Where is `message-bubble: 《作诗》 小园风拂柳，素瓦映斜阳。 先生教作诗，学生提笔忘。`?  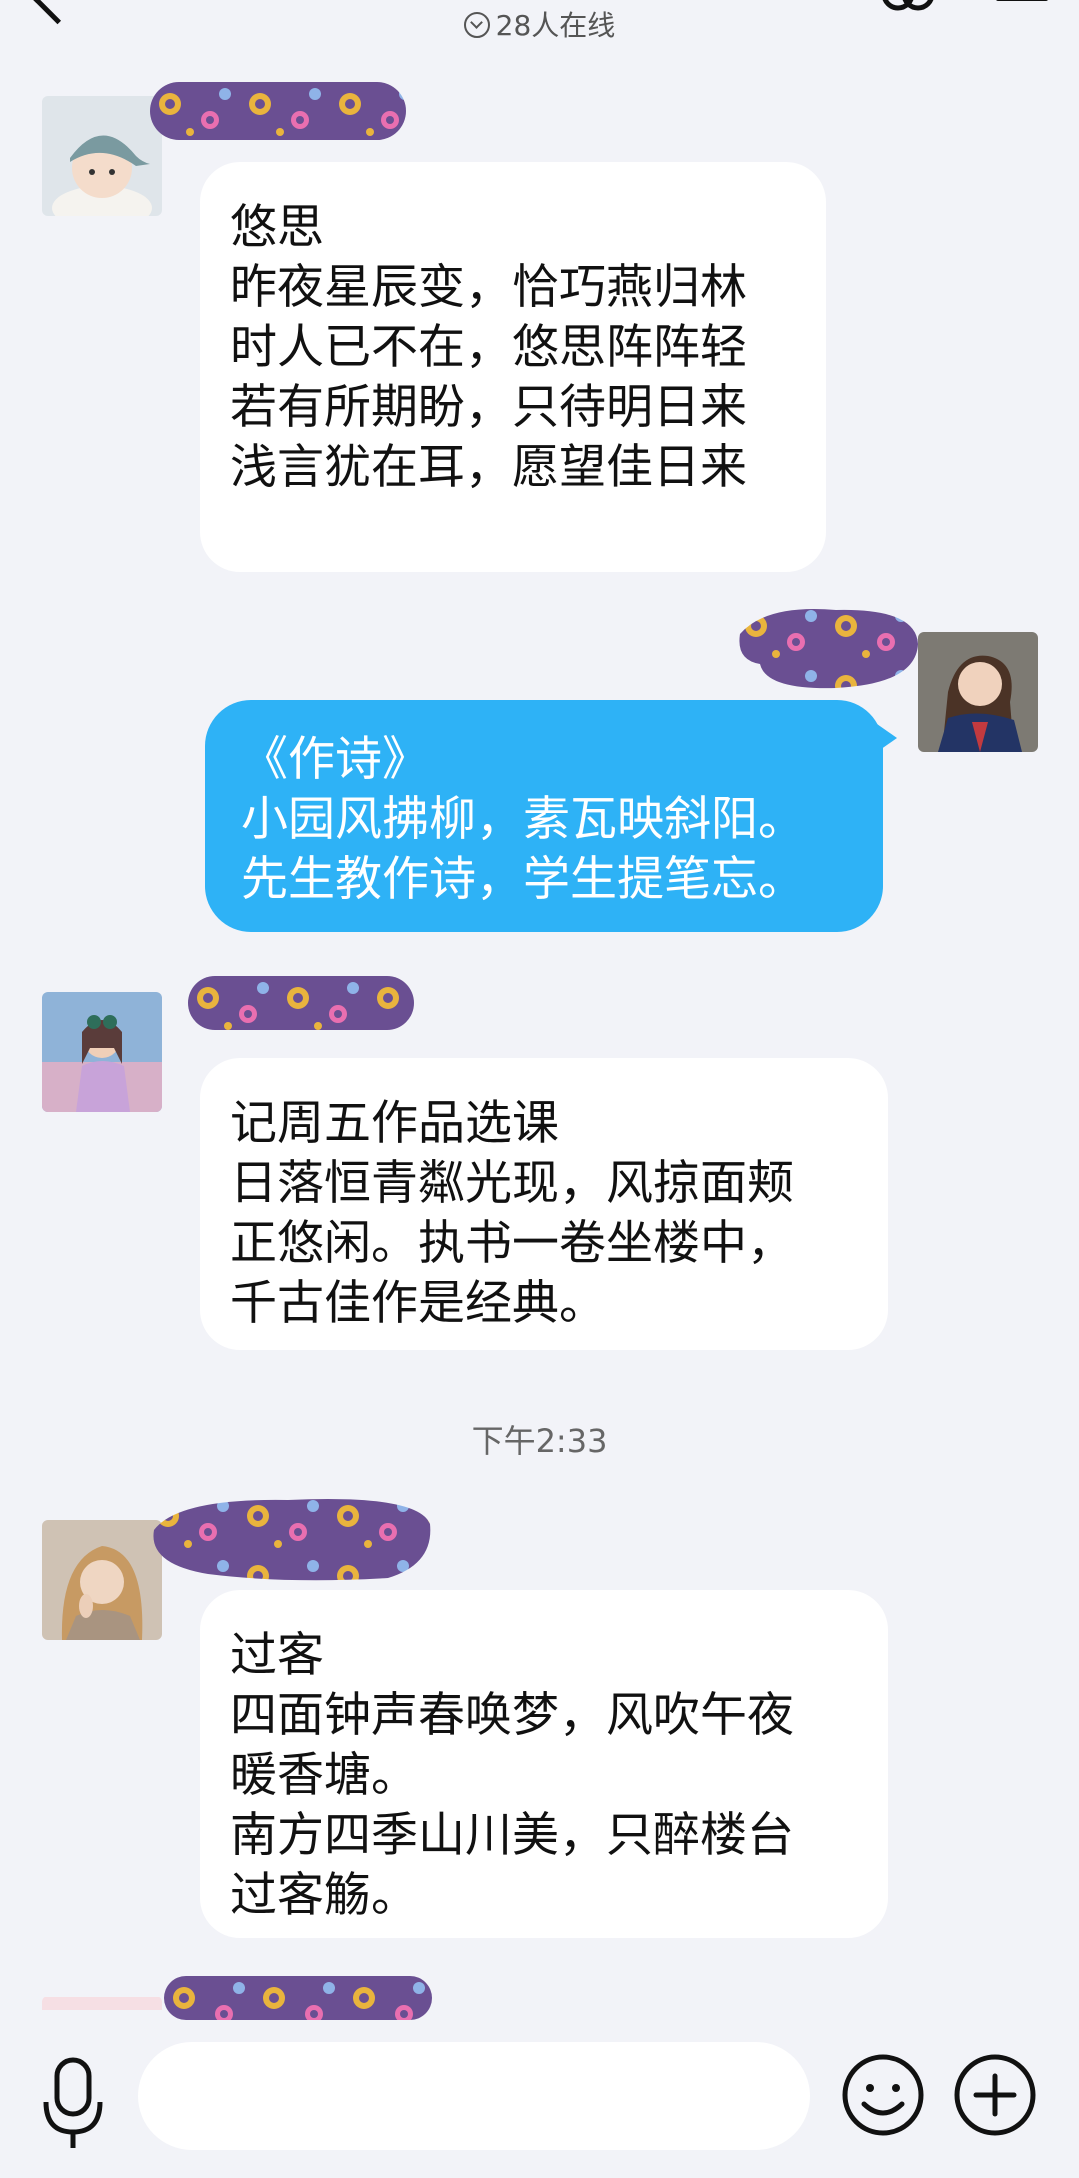 message-bubble: 《作诗》 小园风拂柳，素瓦映斜阳。 先生教作诗，学生提笔忘。 is located at coordinates (551, 816).